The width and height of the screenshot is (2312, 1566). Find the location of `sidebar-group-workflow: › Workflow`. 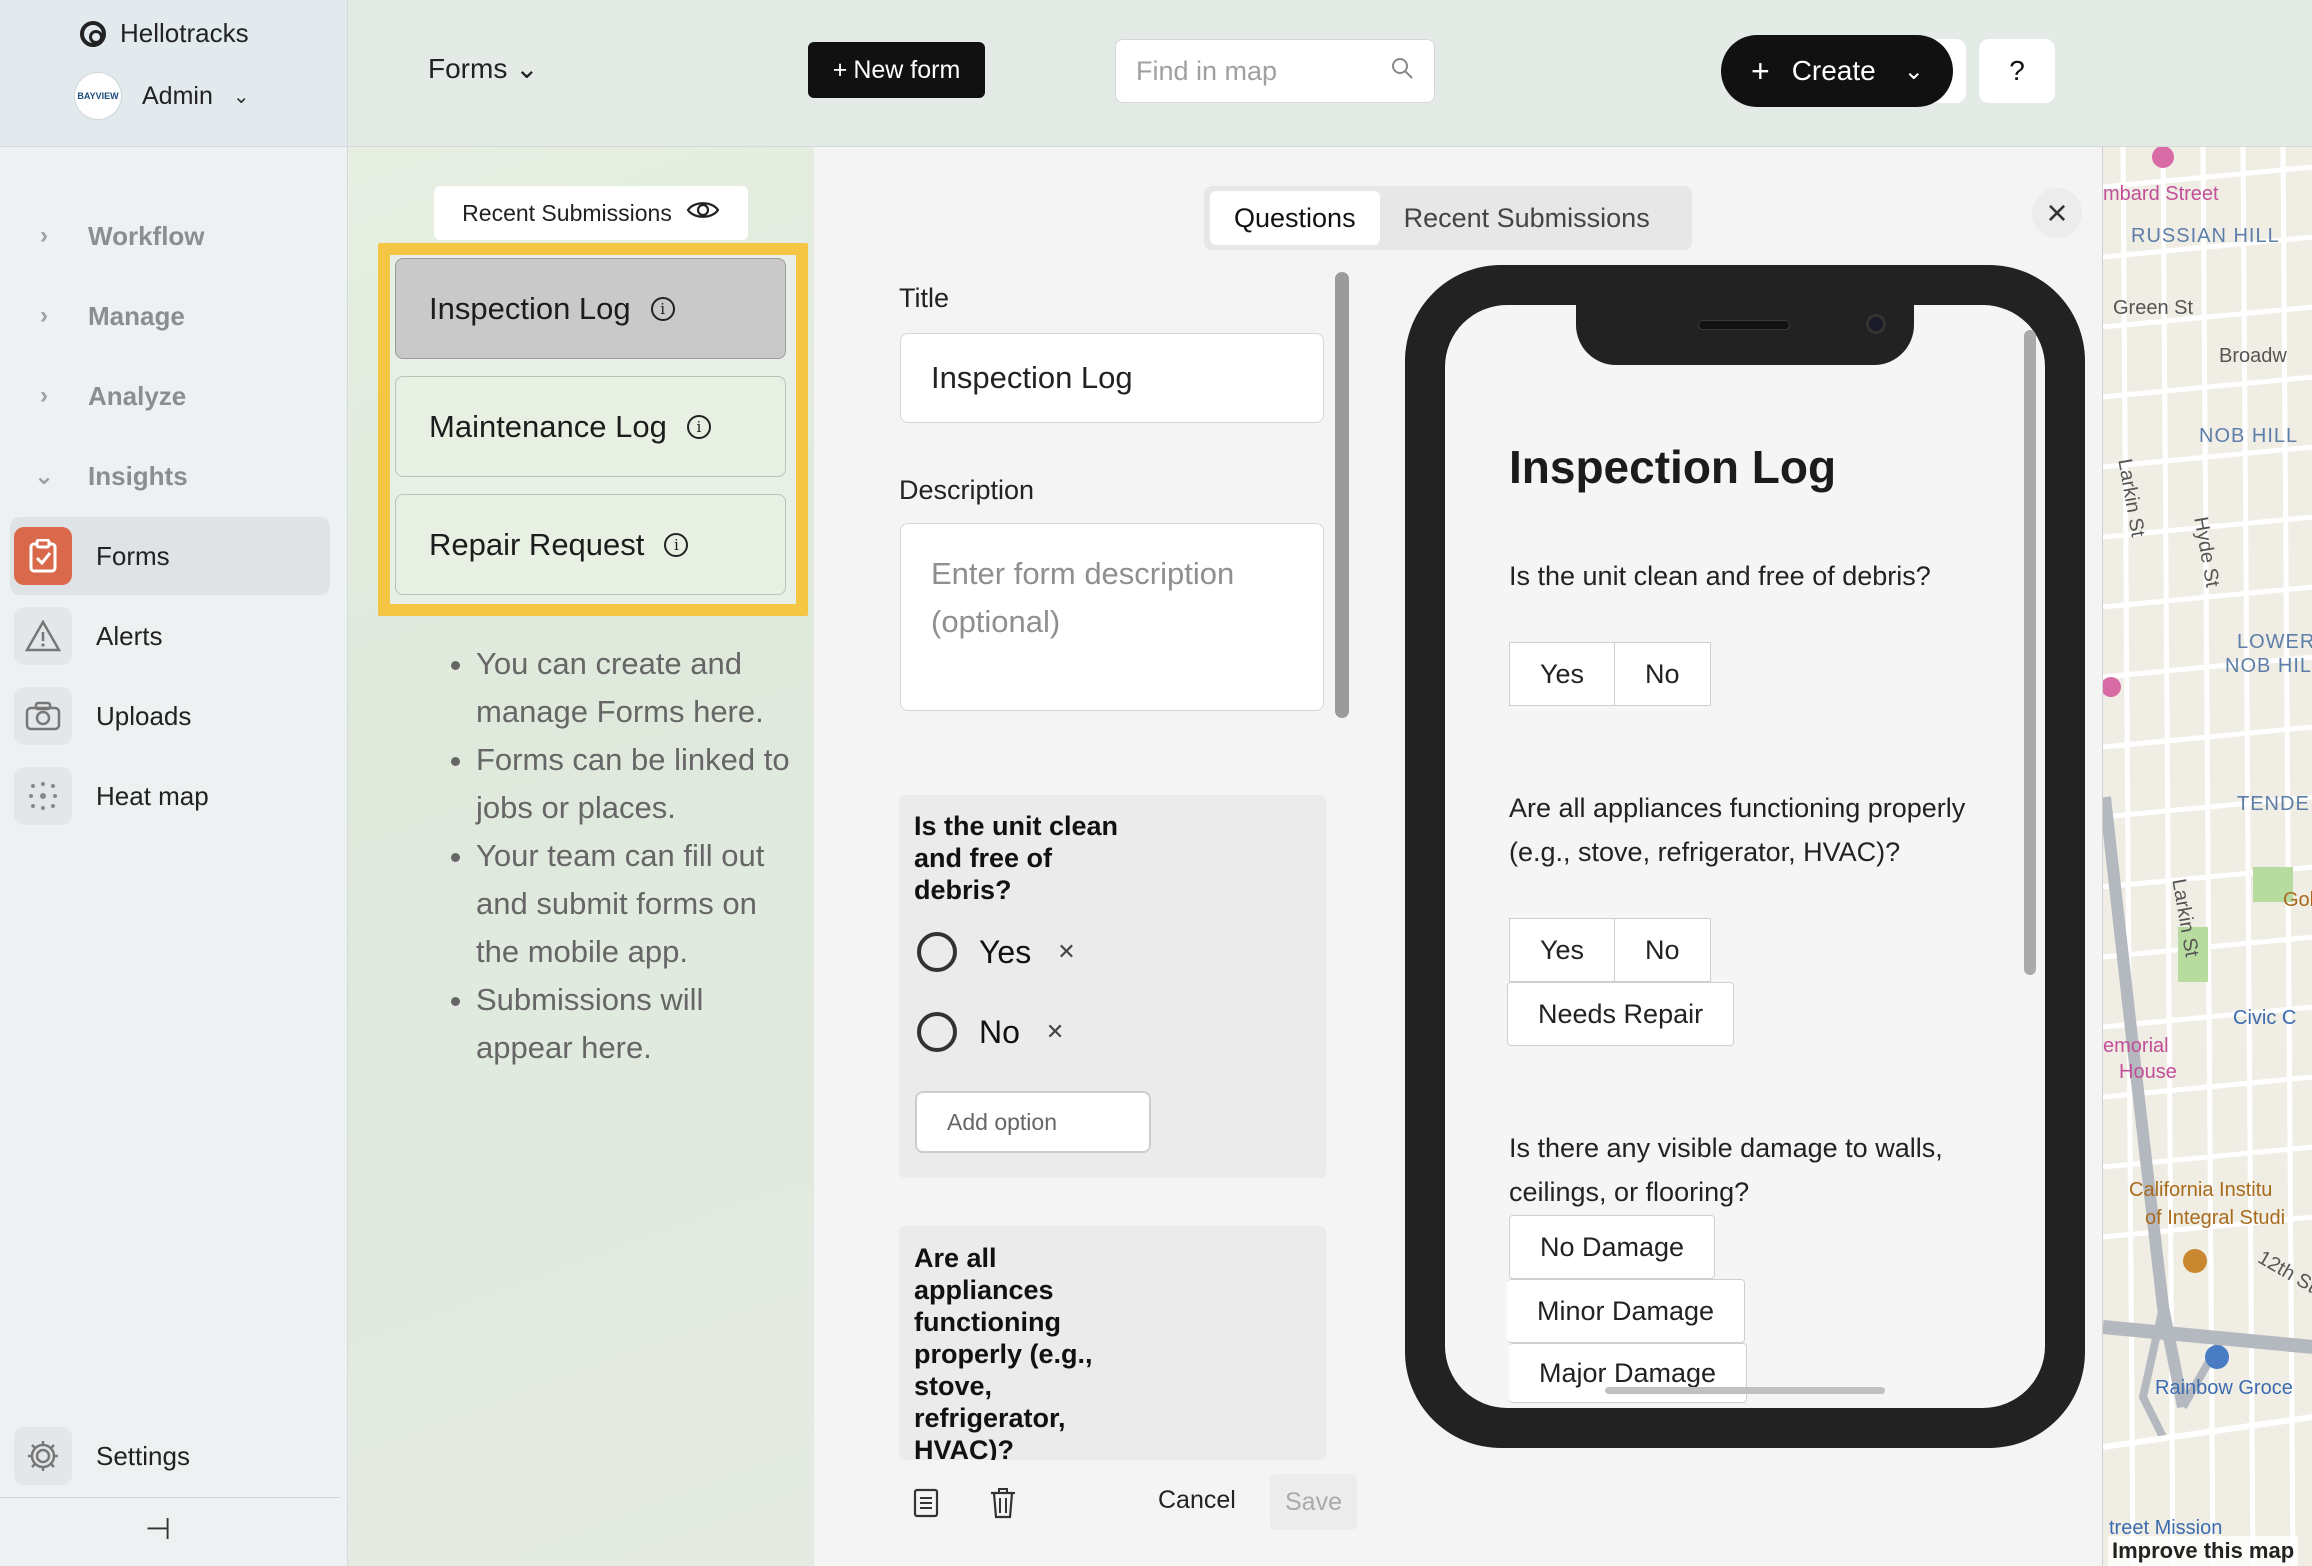

sidebar-group-workflow: › Workflow is located at coordinates (174, 236).